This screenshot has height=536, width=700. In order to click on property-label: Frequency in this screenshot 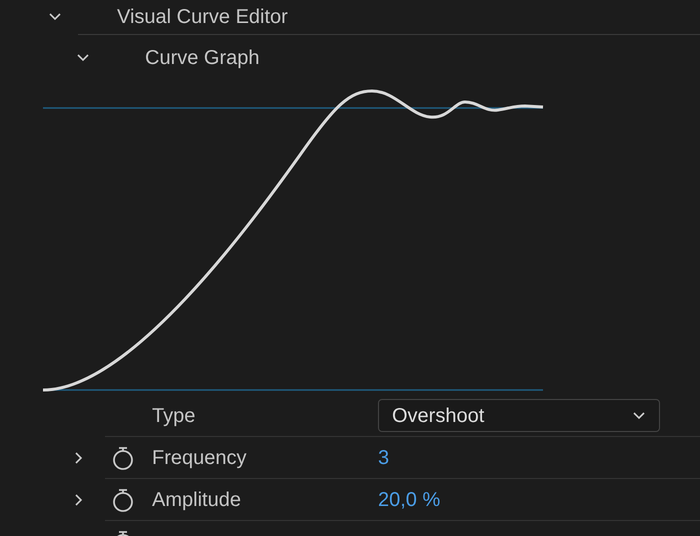, I will do `click(200, 458)`.